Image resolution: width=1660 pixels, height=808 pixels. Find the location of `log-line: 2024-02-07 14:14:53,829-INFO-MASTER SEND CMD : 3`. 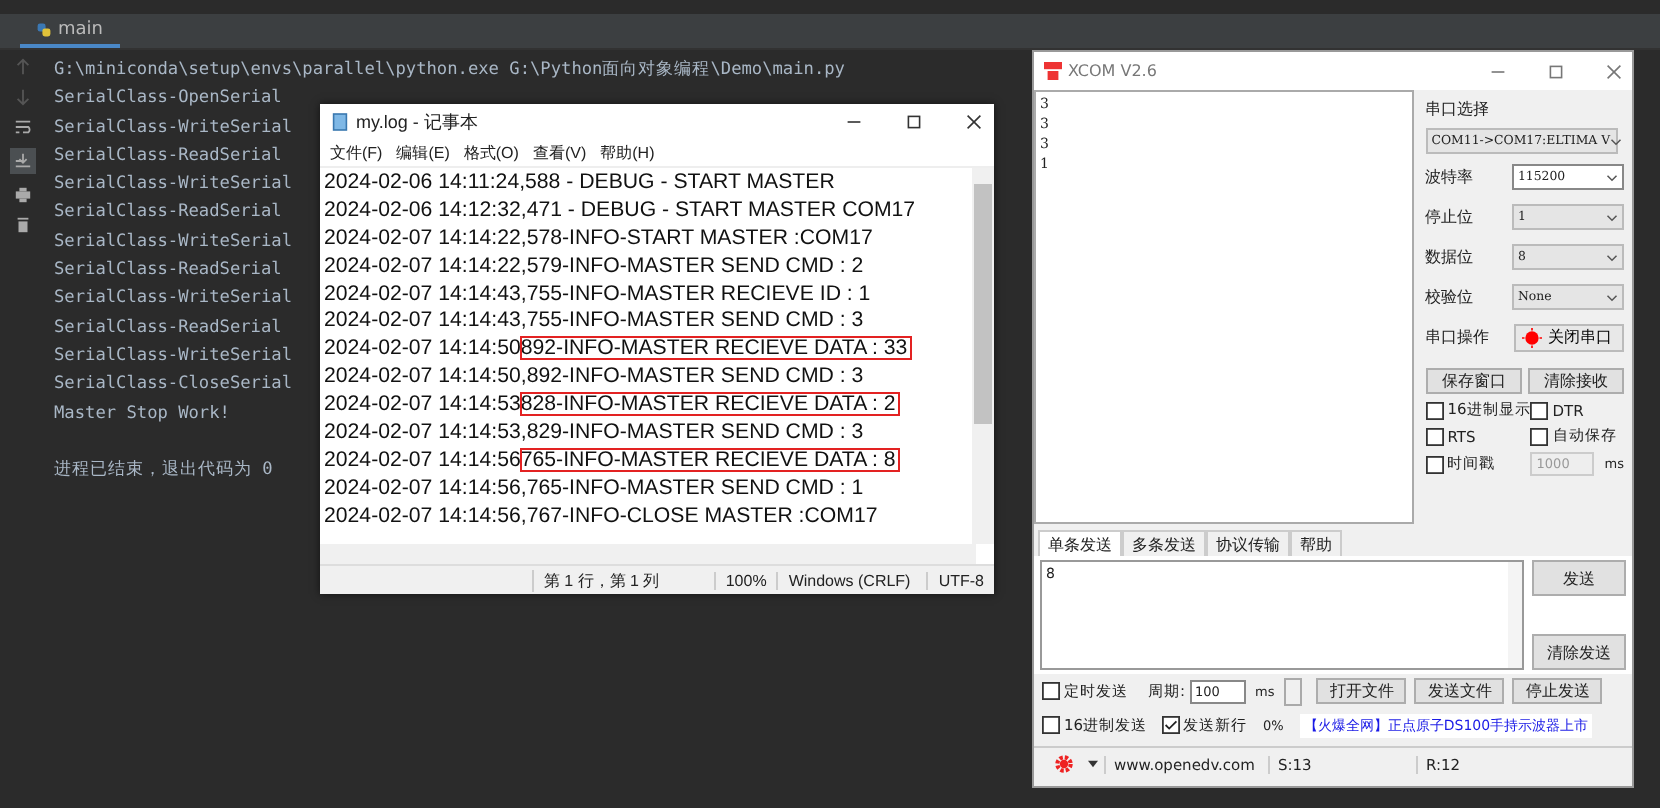

log-line: 2024-02-07 14:14:53,829-INFO-MASTER SEND CMD : 3 is located at coordinates (594, 432).